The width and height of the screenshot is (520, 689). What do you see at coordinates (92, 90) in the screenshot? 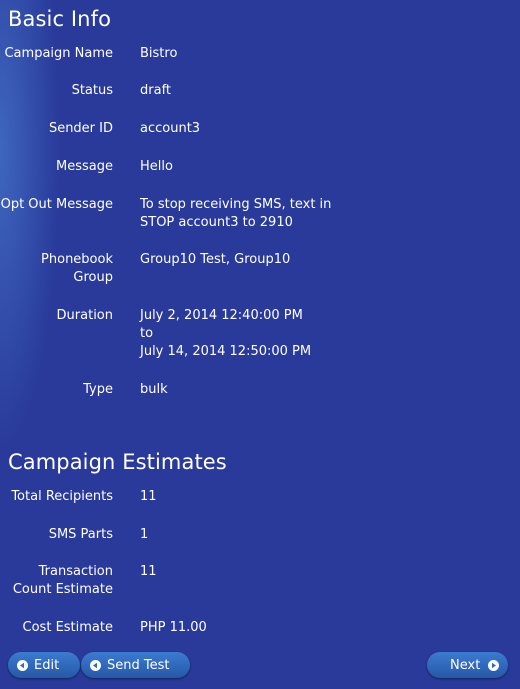
I see `status-label: Status` at bounding box center [92, 90].